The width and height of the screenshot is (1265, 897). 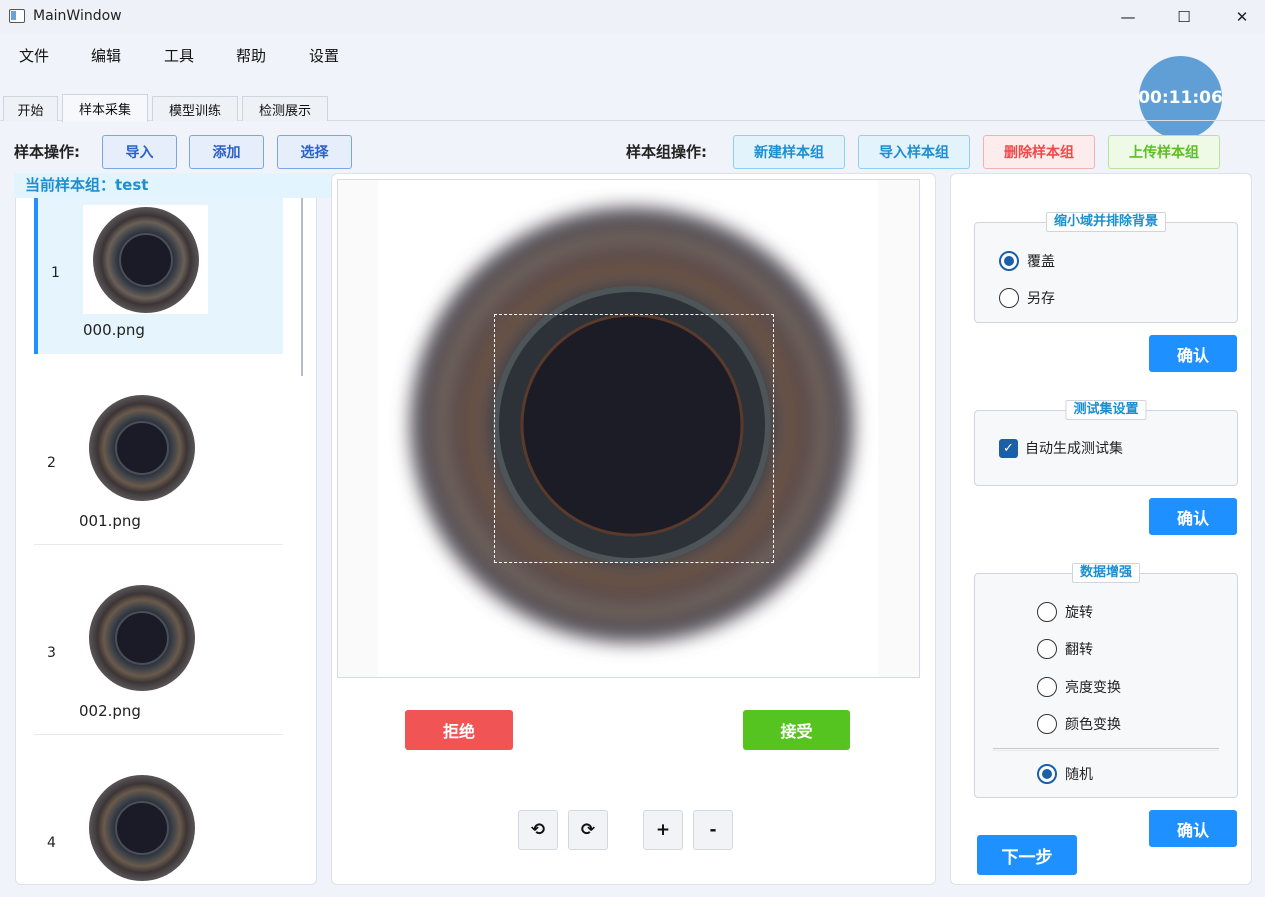 I want to click on sample-index: 3, so click(x=51, y=653).